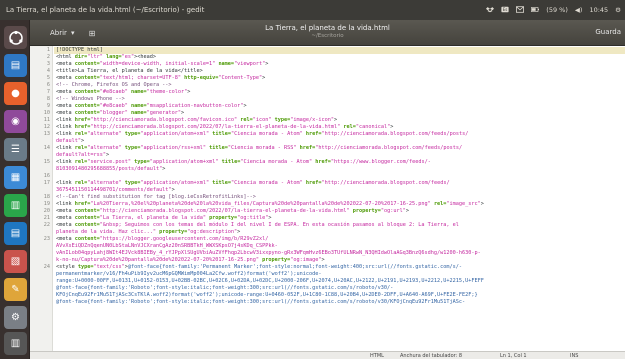 The image size is (625, 359). I want to click on line-number: 21, so click(46, 218).